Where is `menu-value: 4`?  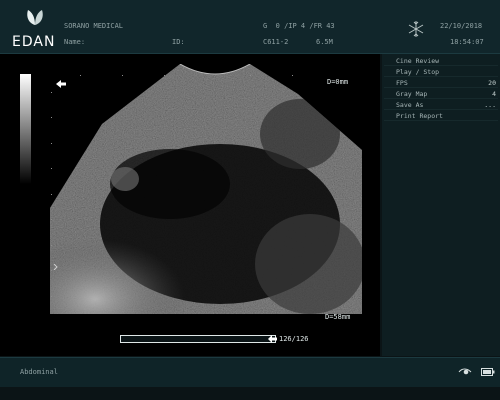 menu-value: 4 is located at coordinates (494, 94).